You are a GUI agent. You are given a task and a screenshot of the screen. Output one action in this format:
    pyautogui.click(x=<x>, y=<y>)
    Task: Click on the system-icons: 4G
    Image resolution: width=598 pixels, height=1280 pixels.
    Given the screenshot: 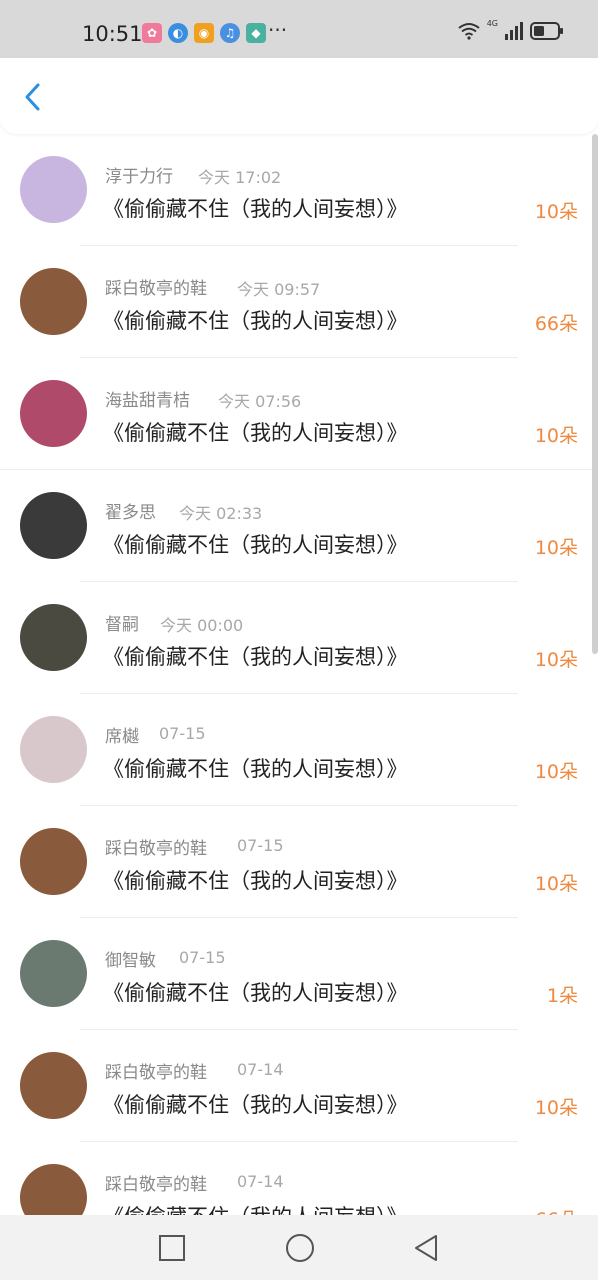 What is the action you would take?
    pyautogui.click(x=510, y=29)
    